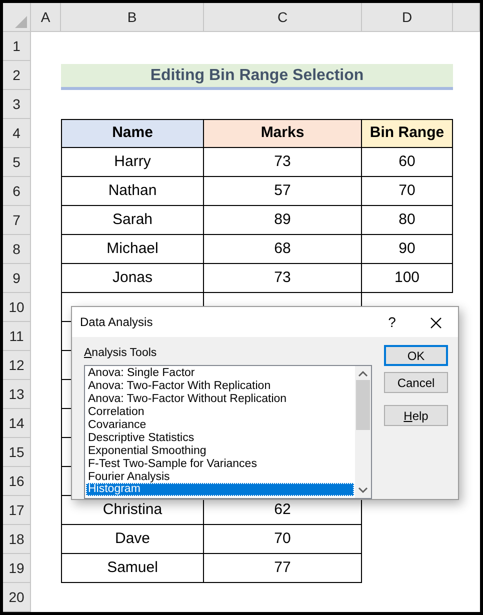 This screenshot has height=615, width=483. I want to click on scroll-thumb, so click(363, 405).